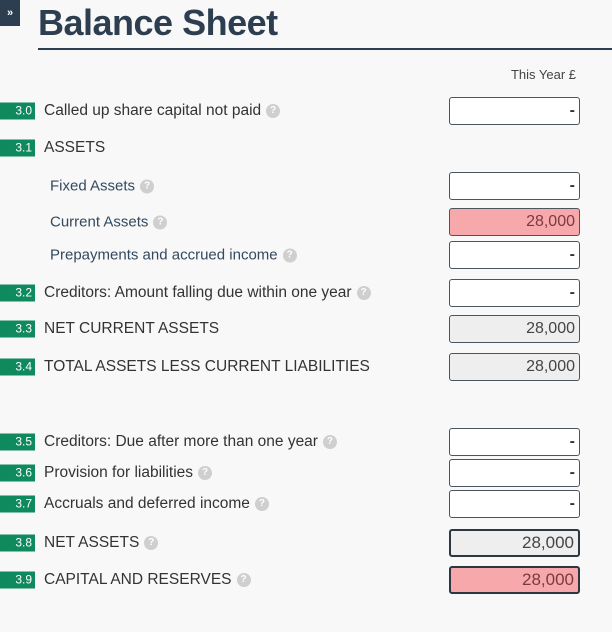 This screenshot has height=632, width=612. I want to click on row-label-text: NET ASSETS, so click(92, 542).